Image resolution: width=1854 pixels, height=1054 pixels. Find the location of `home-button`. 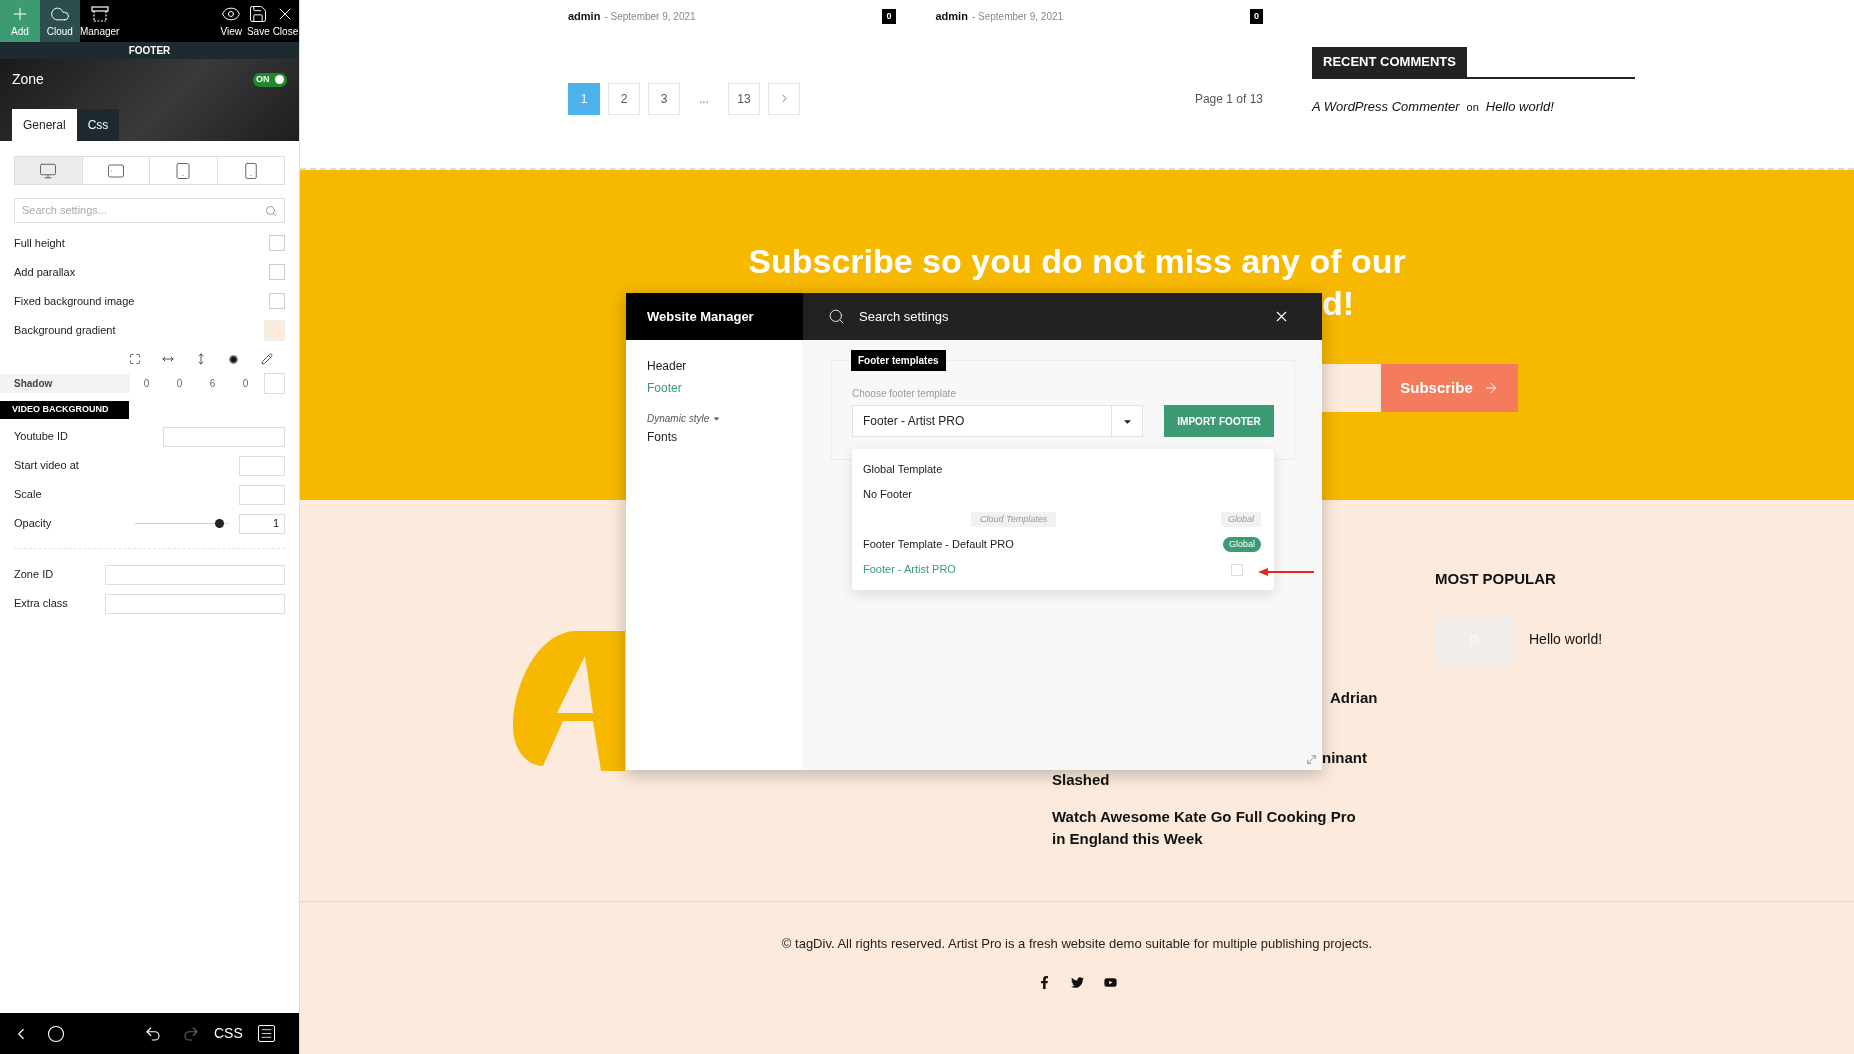

home-button is located at coordinates (56, 1033).